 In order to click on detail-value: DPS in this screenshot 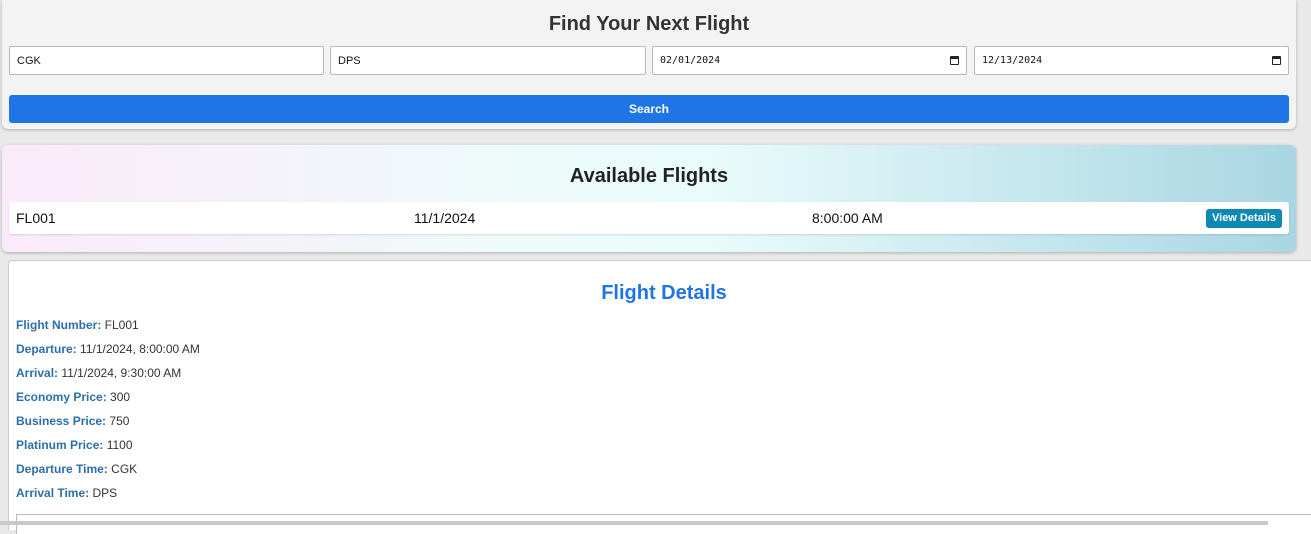, I will do `click(105, 493)`.